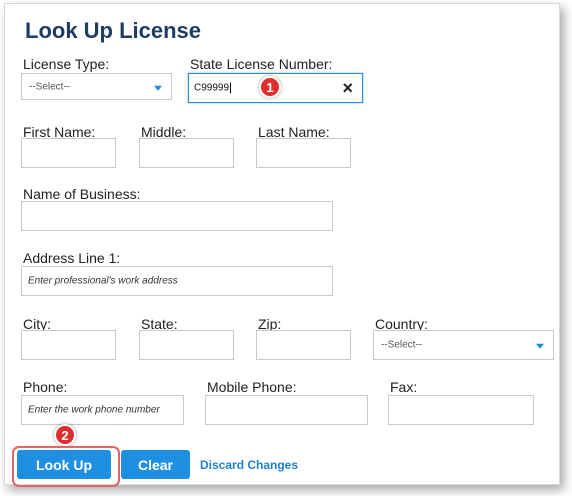 This screenshot has height=496, width=572. I want to click on address1-label: Address Line 1:, so click(72, 258).